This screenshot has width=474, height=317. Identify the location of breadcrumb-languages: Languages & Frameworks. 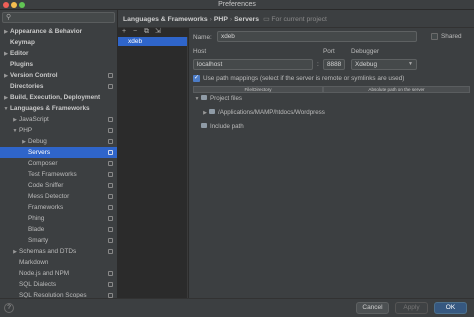
(165, 19).